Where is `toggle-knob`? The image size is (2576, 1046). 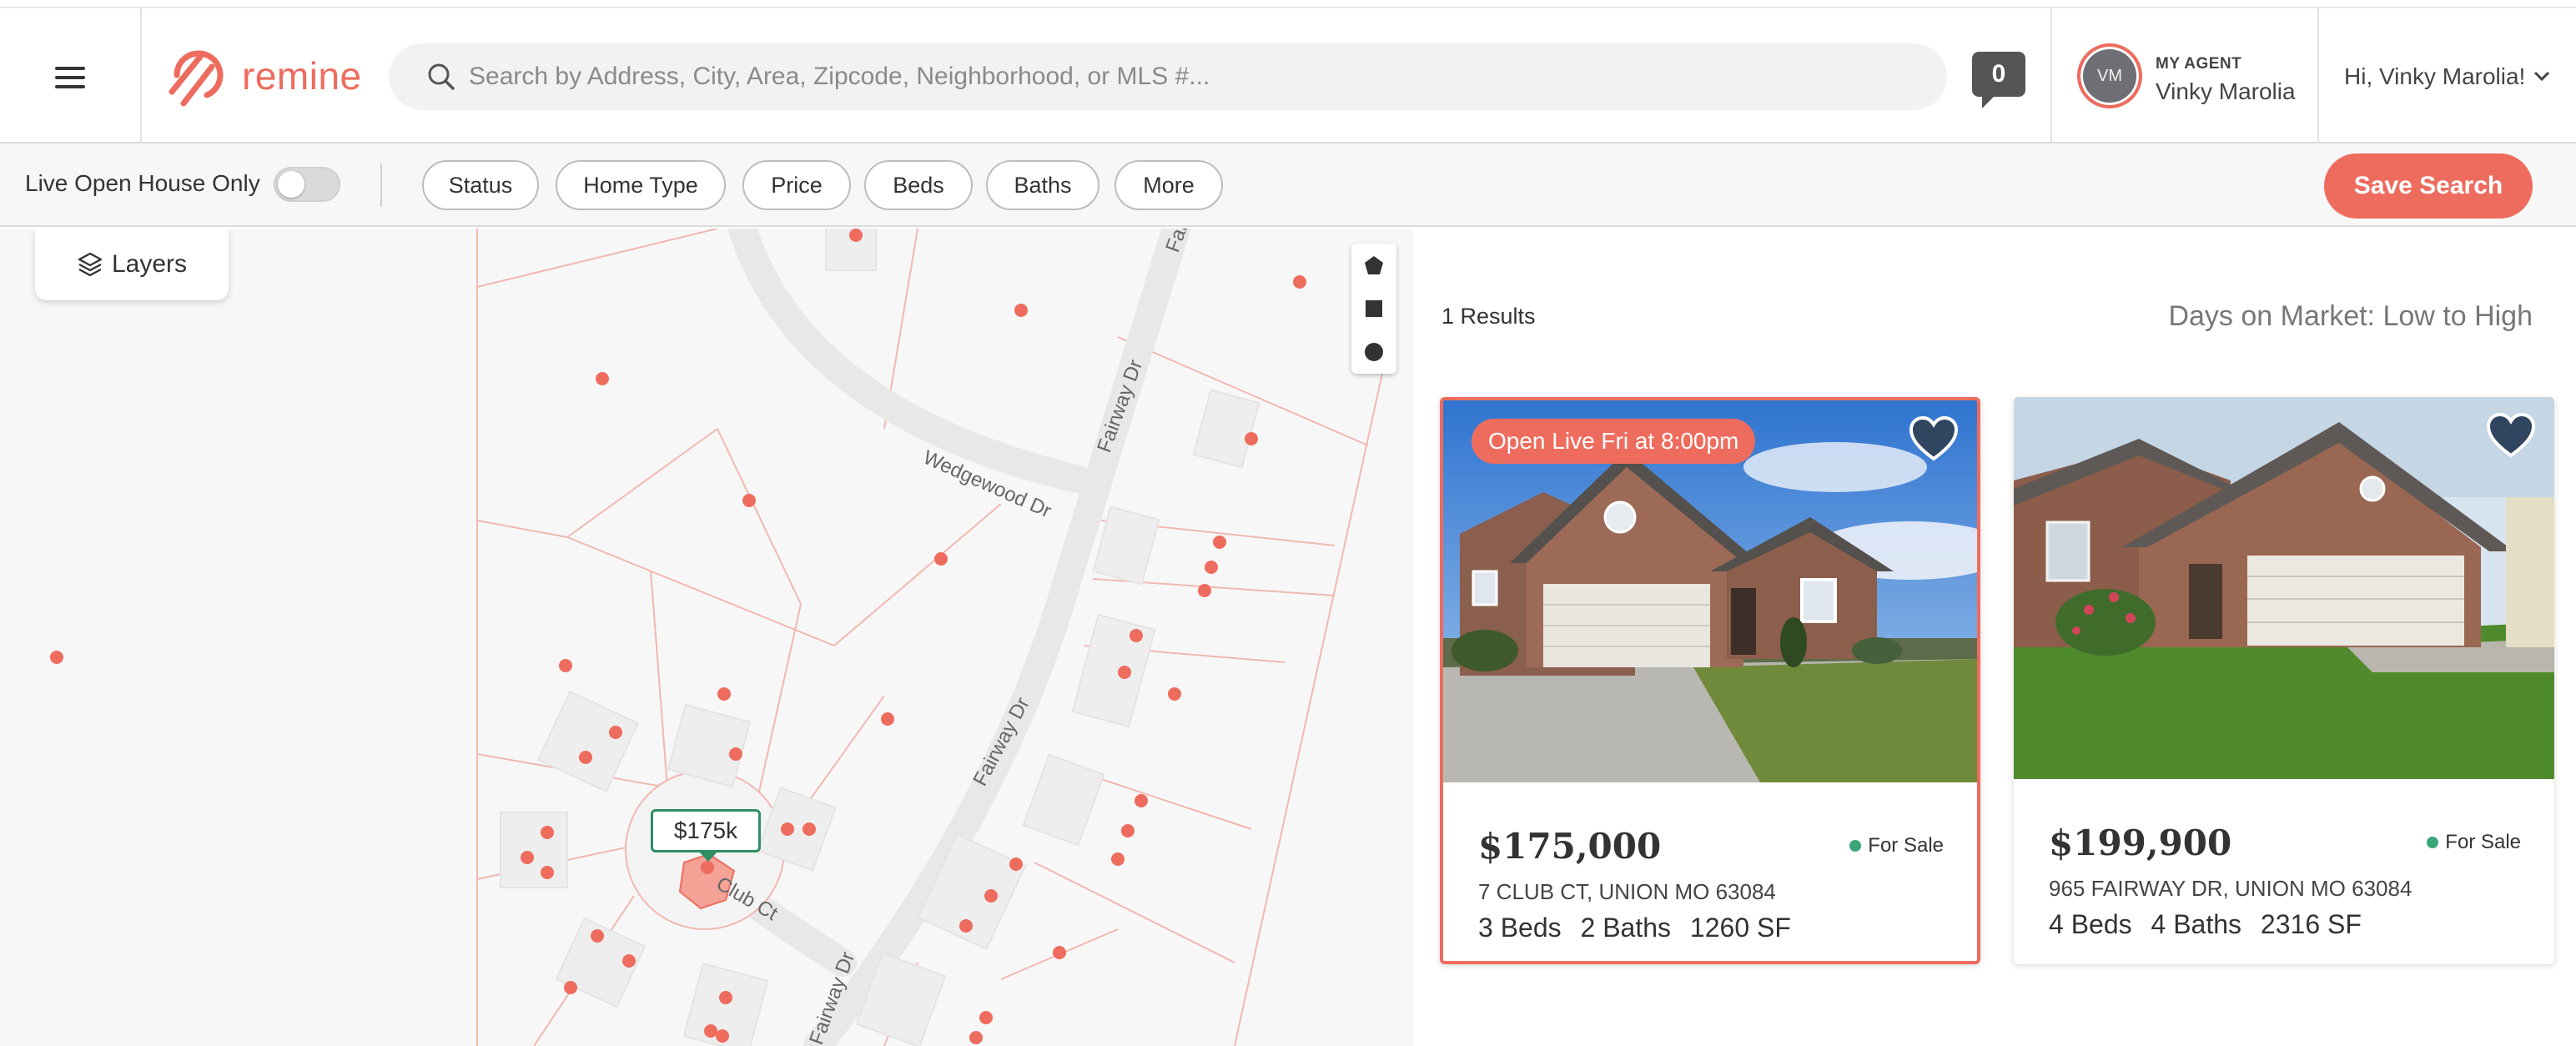 toggle-knob is located at coordinates (291, 184).